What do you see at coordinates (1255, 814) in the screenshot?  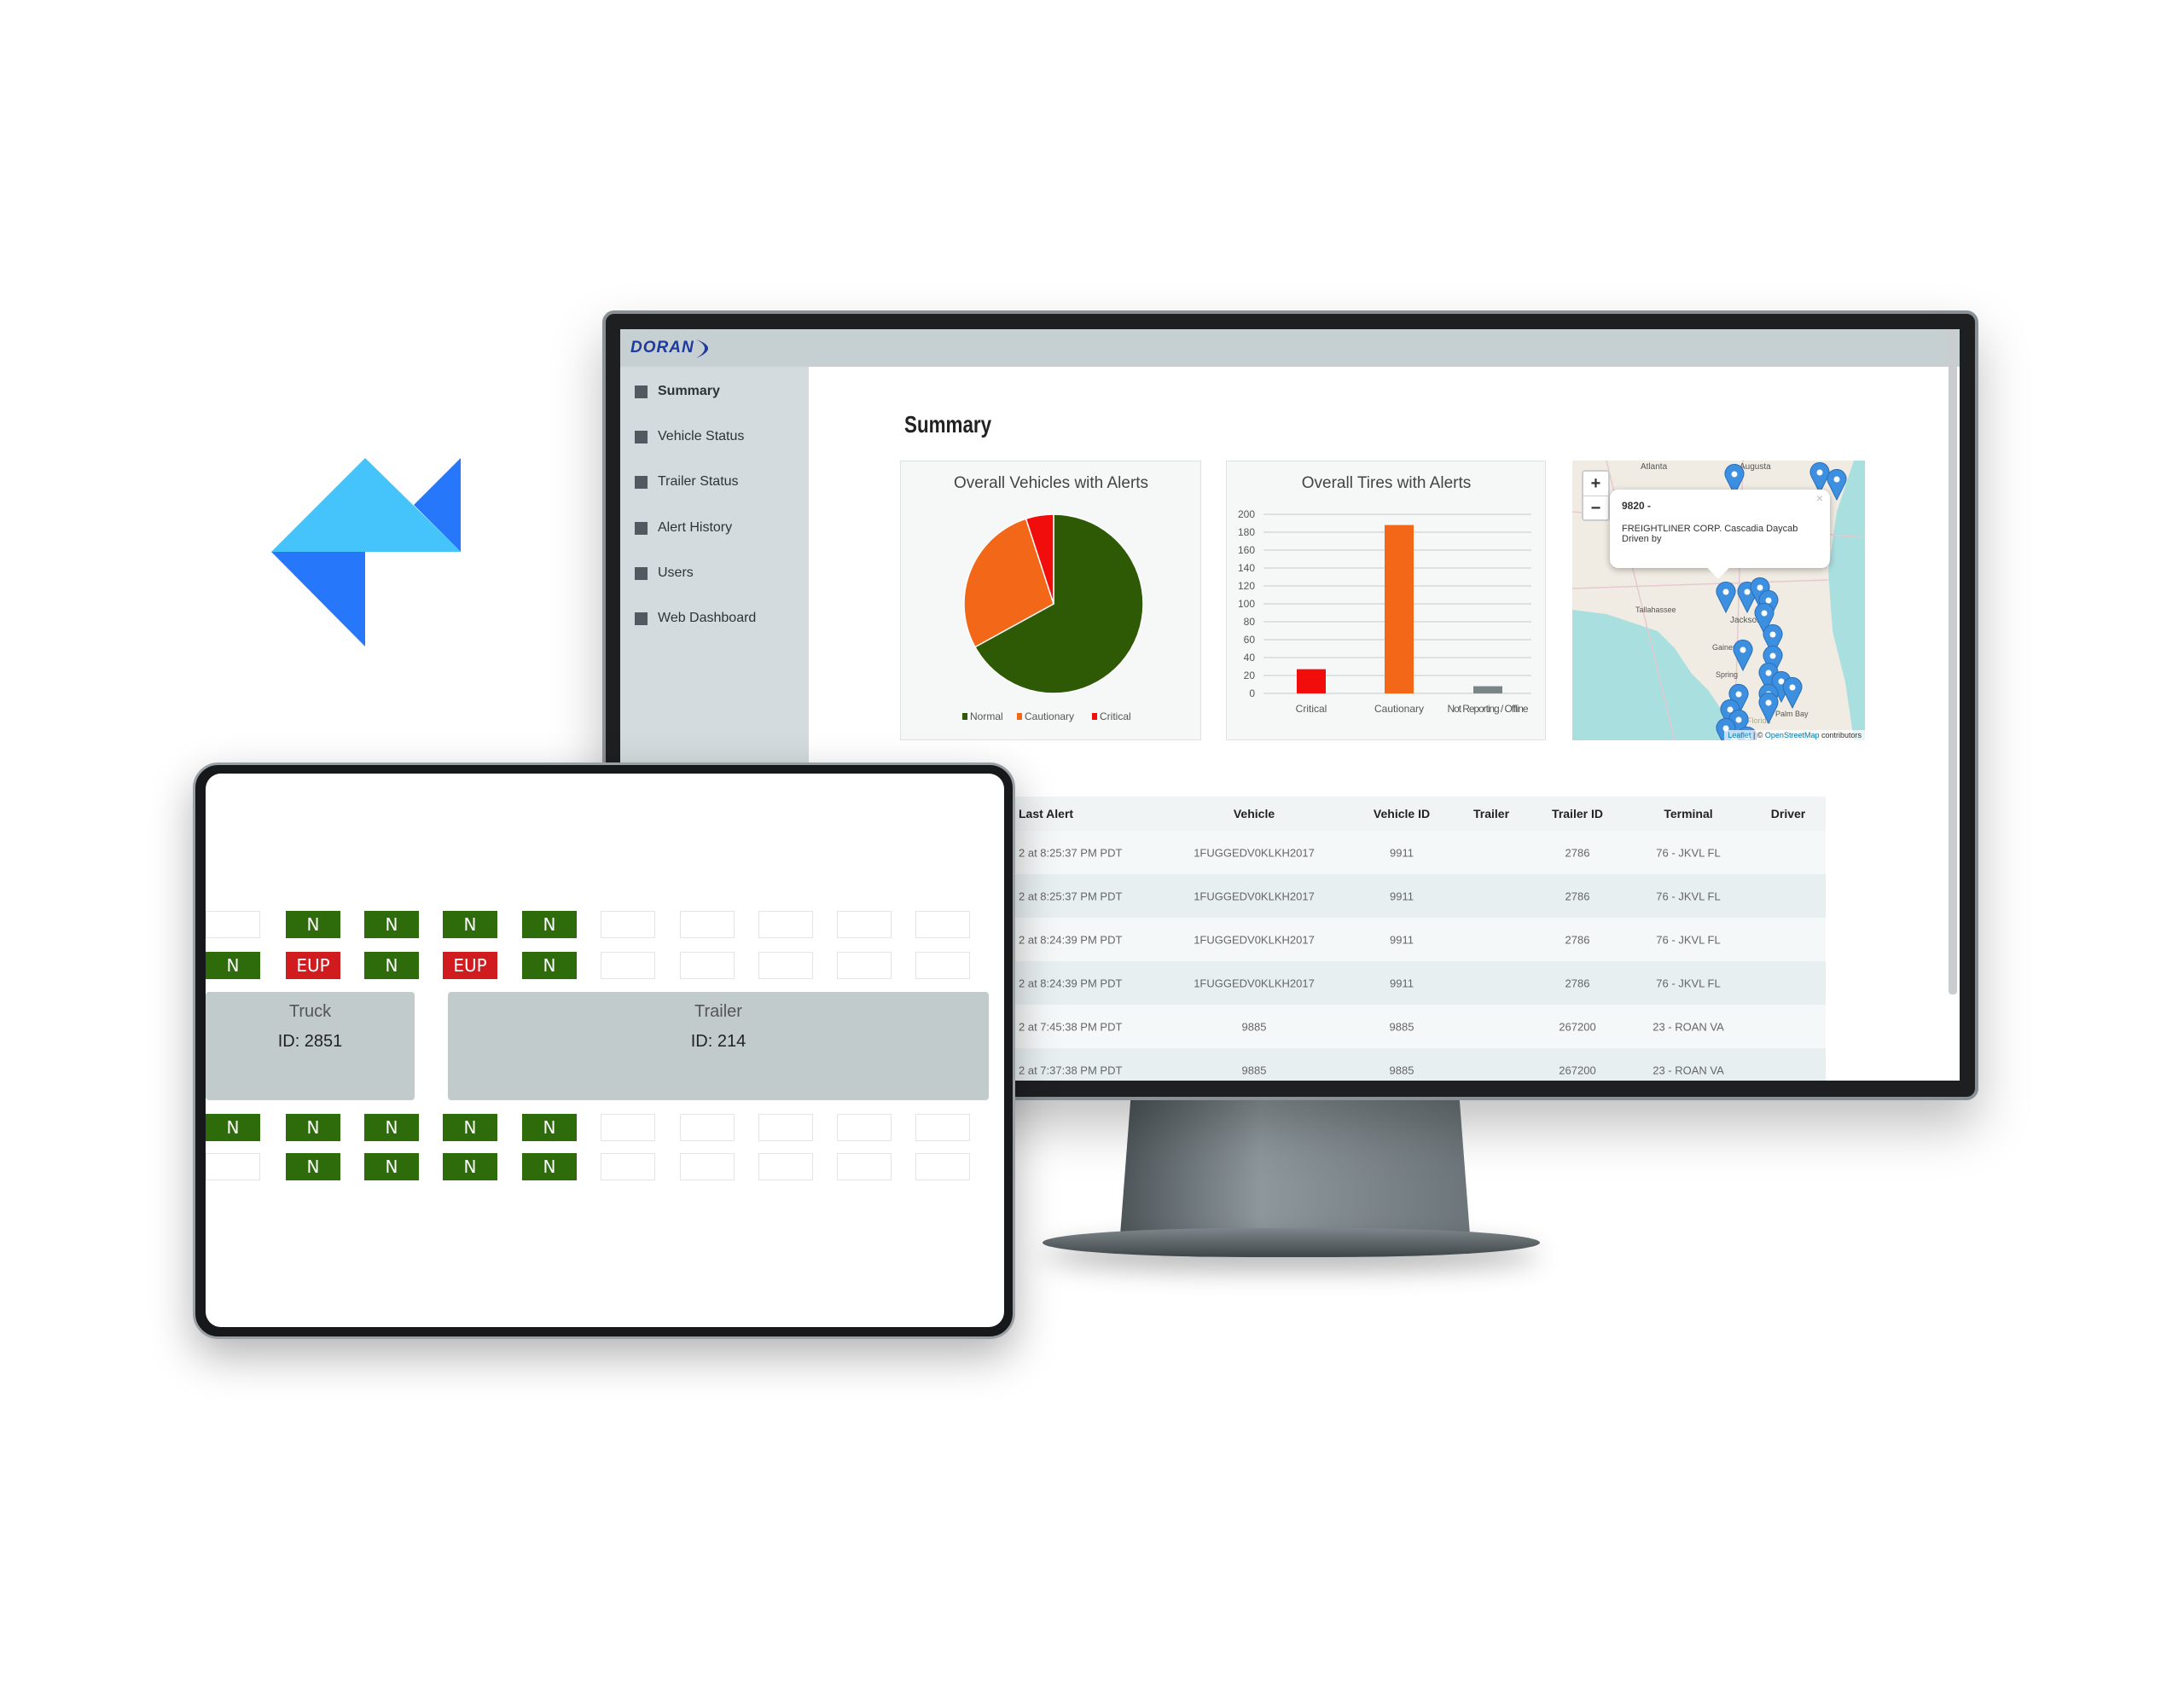 I see `column-header: Vehicle` at bounding box center [1255, 814].